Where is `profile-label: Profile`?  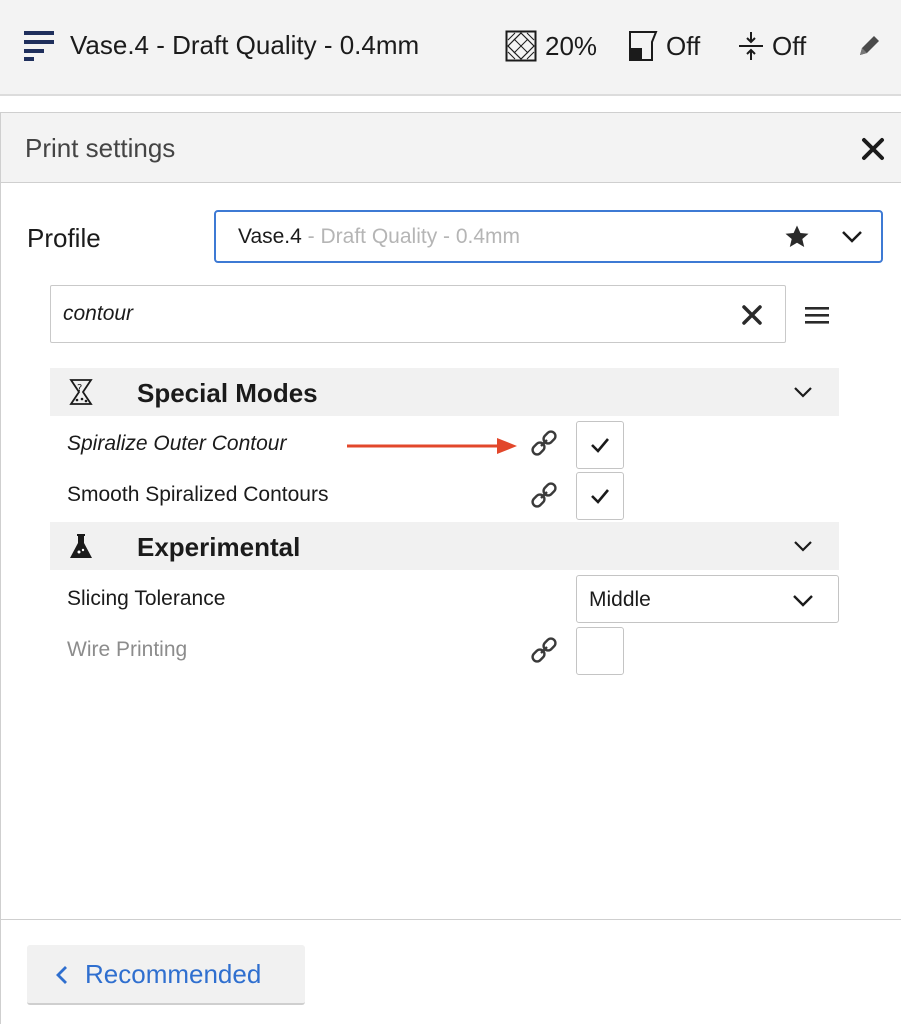 profile-label: Profile is located at coordinates (64, 238).